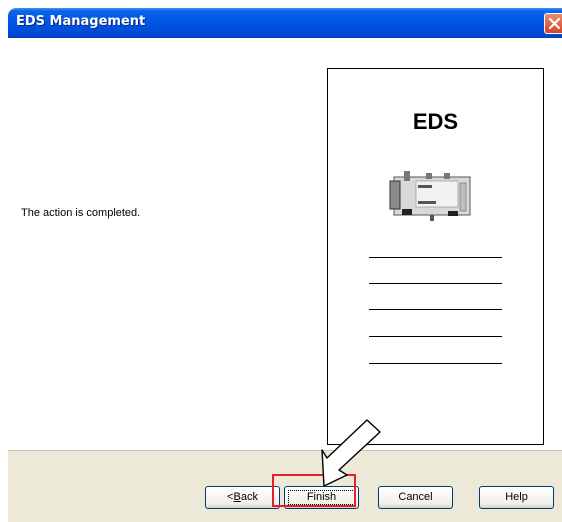 The width and height of the screenshot is (562, 522). What do you see at coordinates (285, 23) in the screenshot?
I see `title-bar: EDS Management` at bounding box center [285, 23].